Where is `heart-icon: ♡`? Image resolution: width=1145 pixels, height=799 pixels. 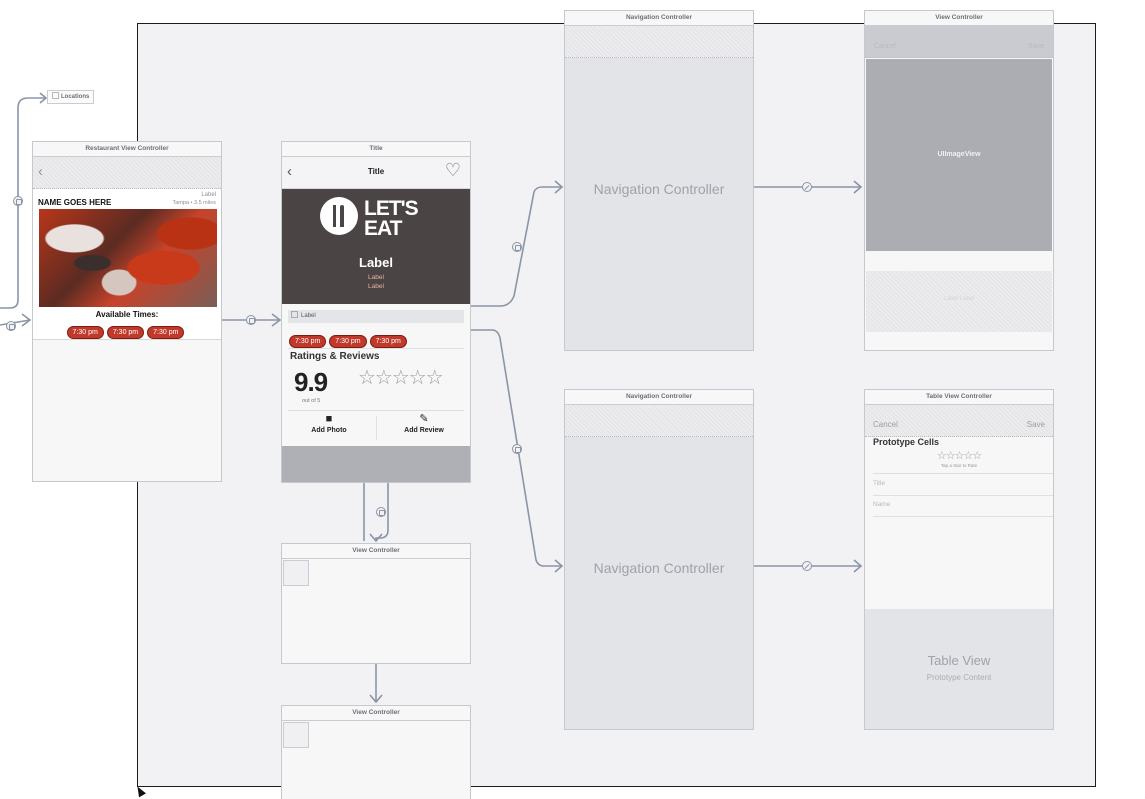 heart-icon: ♡ is located at coordinates (453, 170).